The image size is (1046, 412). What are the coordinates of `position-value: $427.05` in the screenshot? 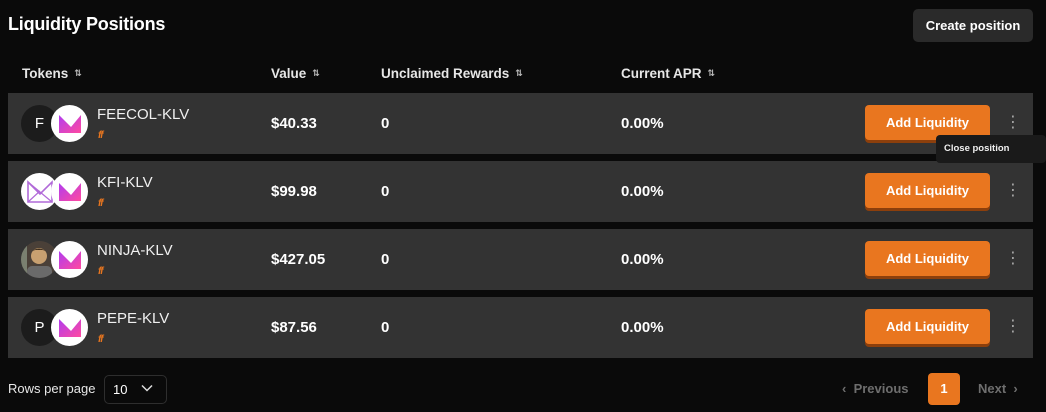 It's located at (298, 259).